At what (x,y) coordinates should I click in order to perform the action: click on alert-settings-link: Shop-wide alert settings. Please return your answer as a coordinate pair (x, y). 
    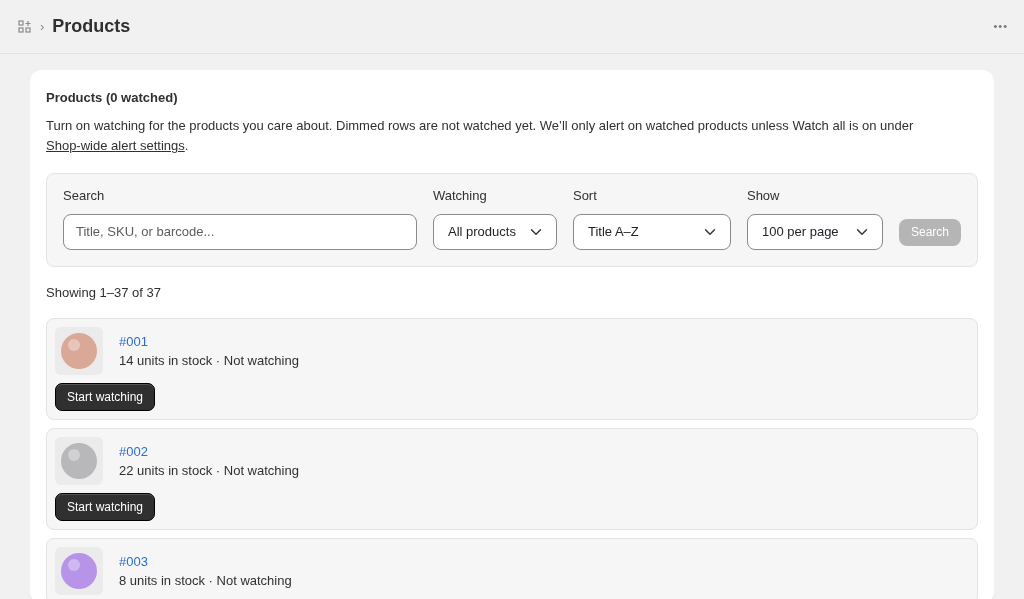
    Looking at the image, I should click on (115, 146).